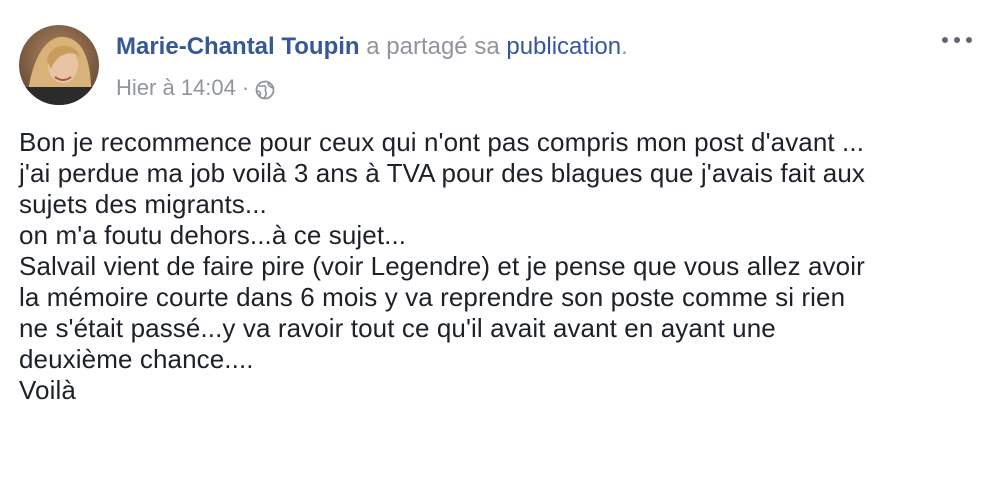  What do you see at coordinates (176, 88) in the screenshot?
I see `timestamp: Hier à 14:04` at bounding box center [176, 88].